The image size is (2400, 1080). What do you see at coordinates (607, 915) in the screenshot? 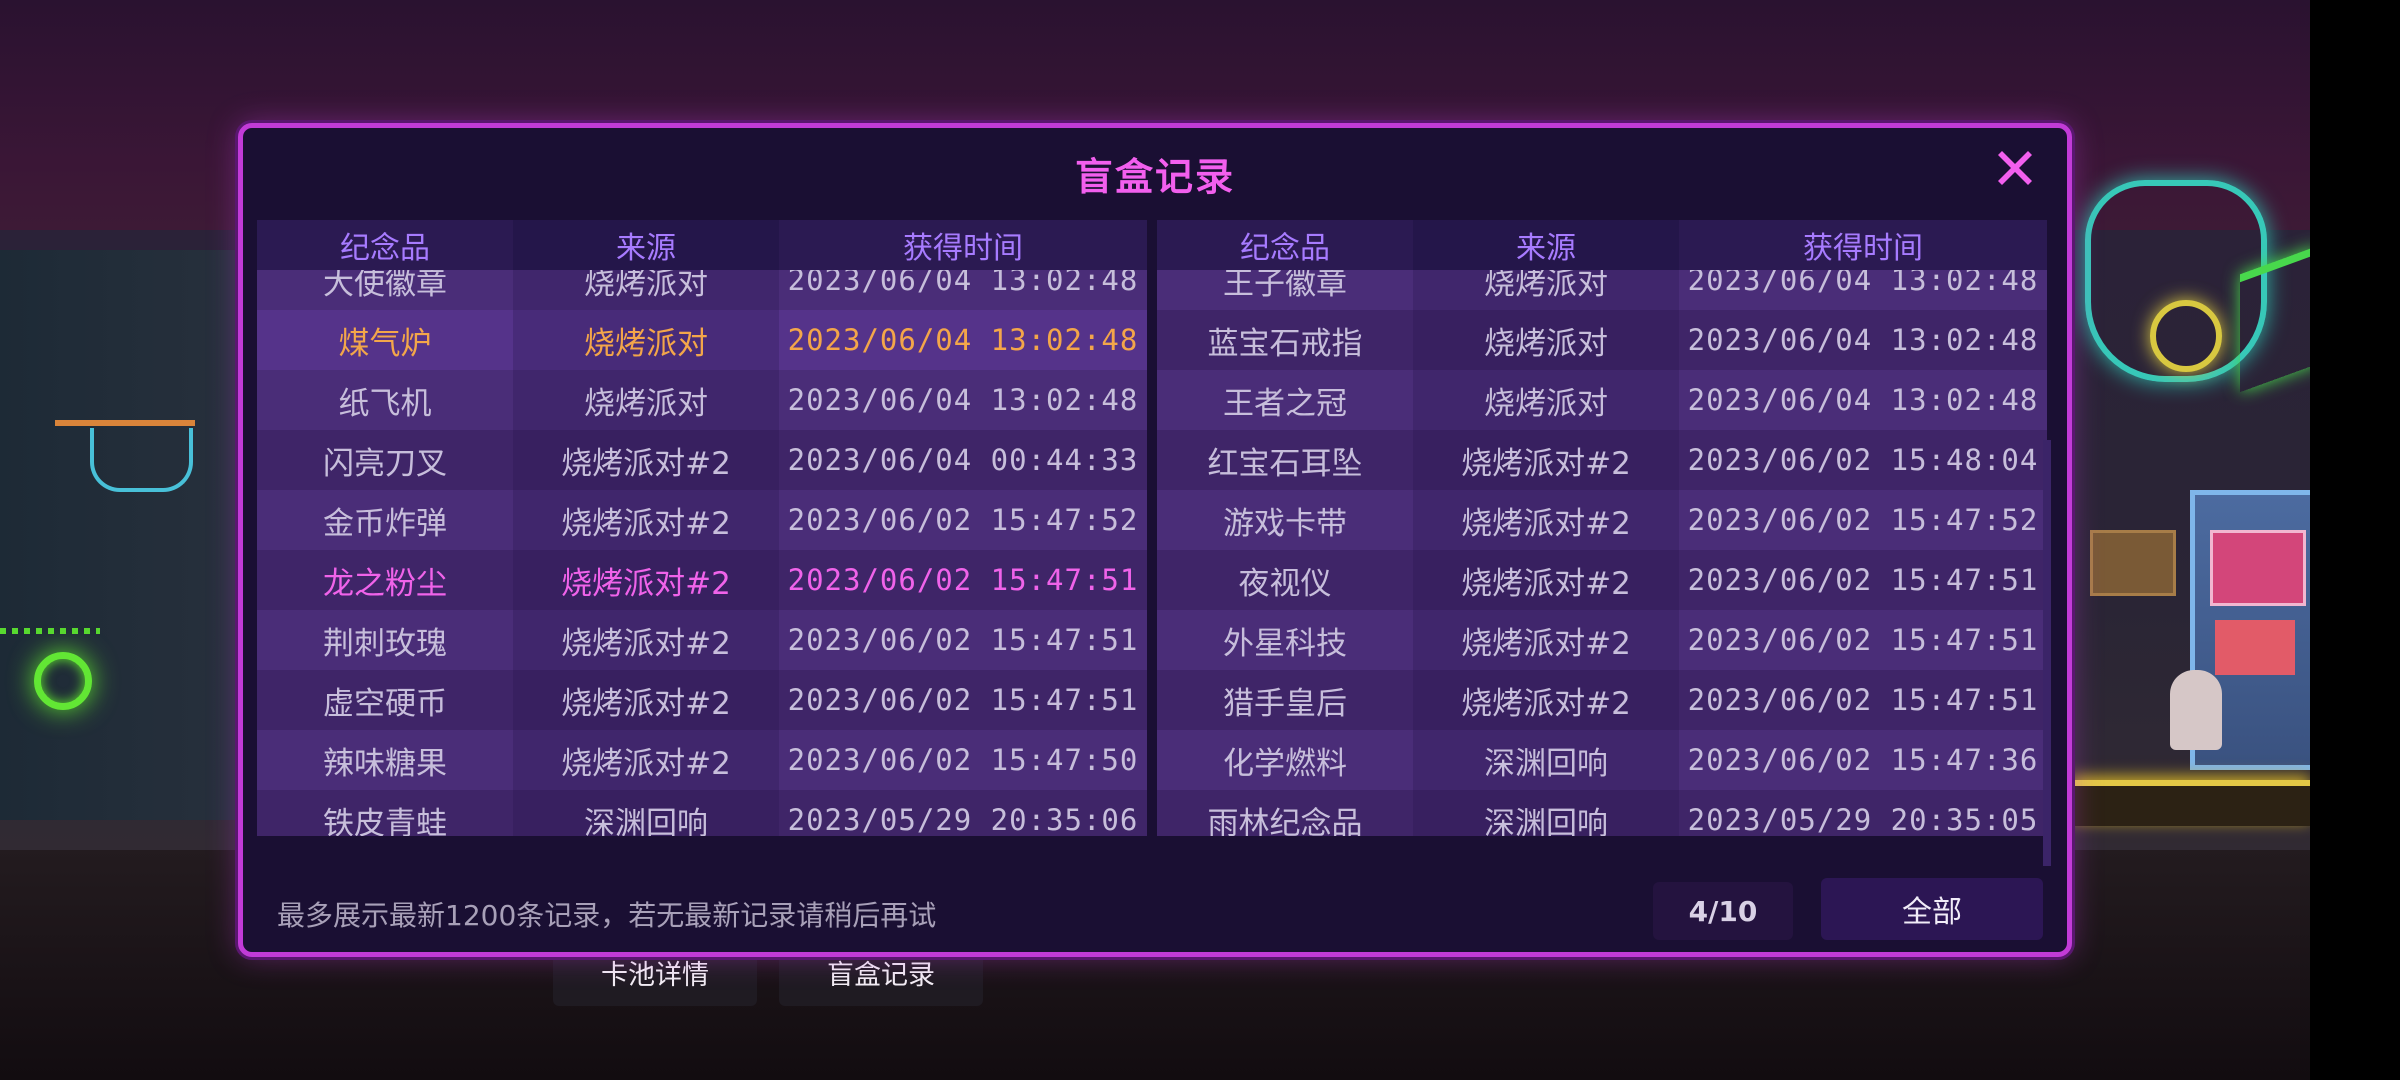
I see `footer-note: 最多展示最新1200条记录，若无最新记录请稍后再试` at bounding box center [607, 915].